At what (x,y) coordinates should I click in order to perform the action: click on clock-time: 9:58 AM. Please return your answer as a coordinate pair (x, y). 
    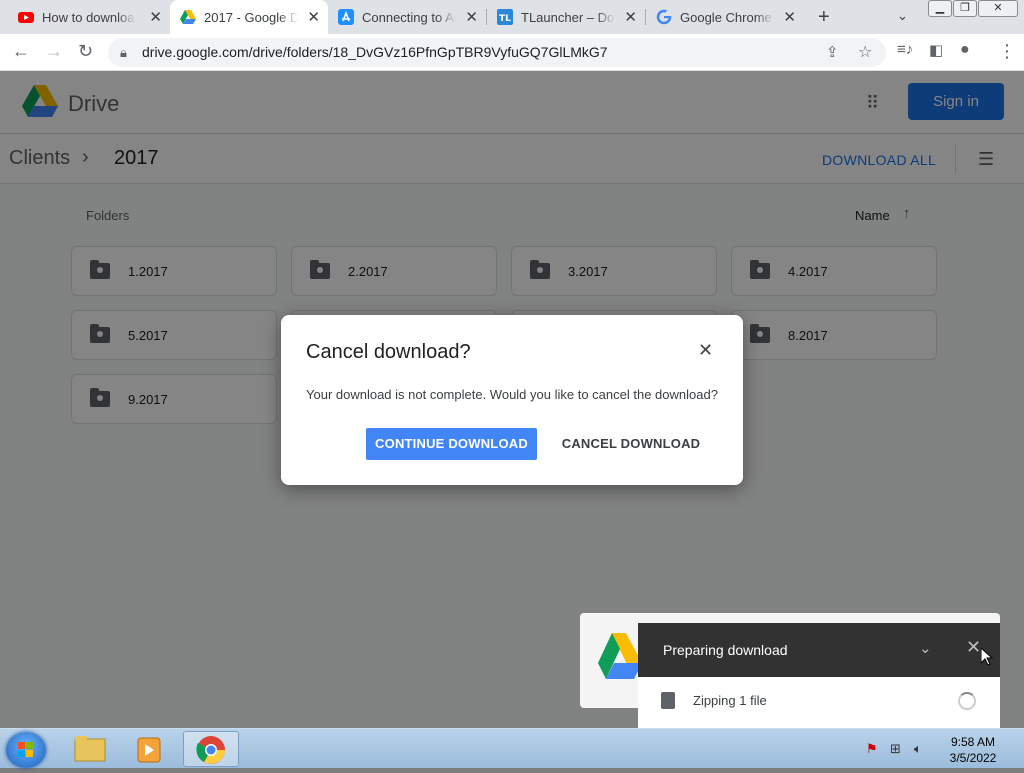
    Looking at the image, I should click on (973, 742).